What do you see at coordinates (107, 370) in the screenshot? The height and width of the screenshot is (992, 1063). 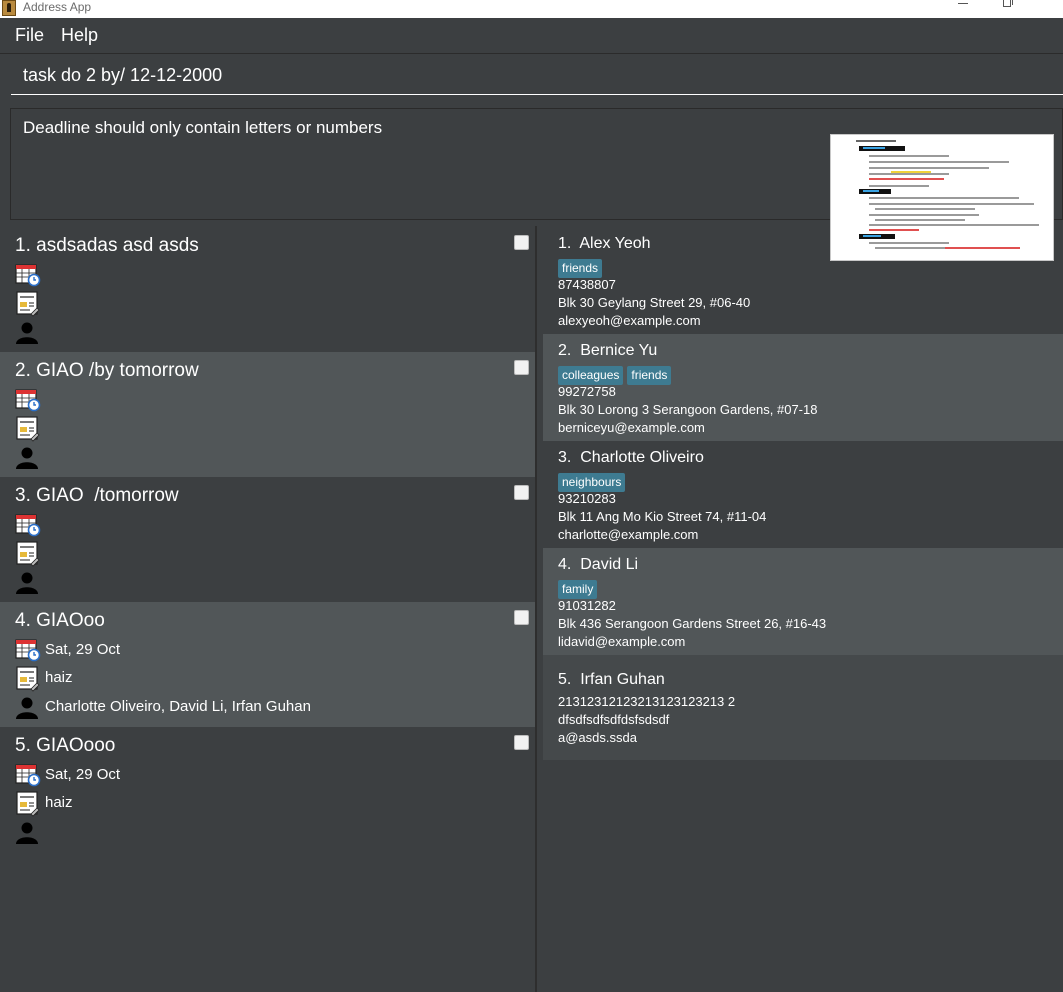 I see `task-title: 2. GIAO /by tomorrow` at bounding box center [107, 370].